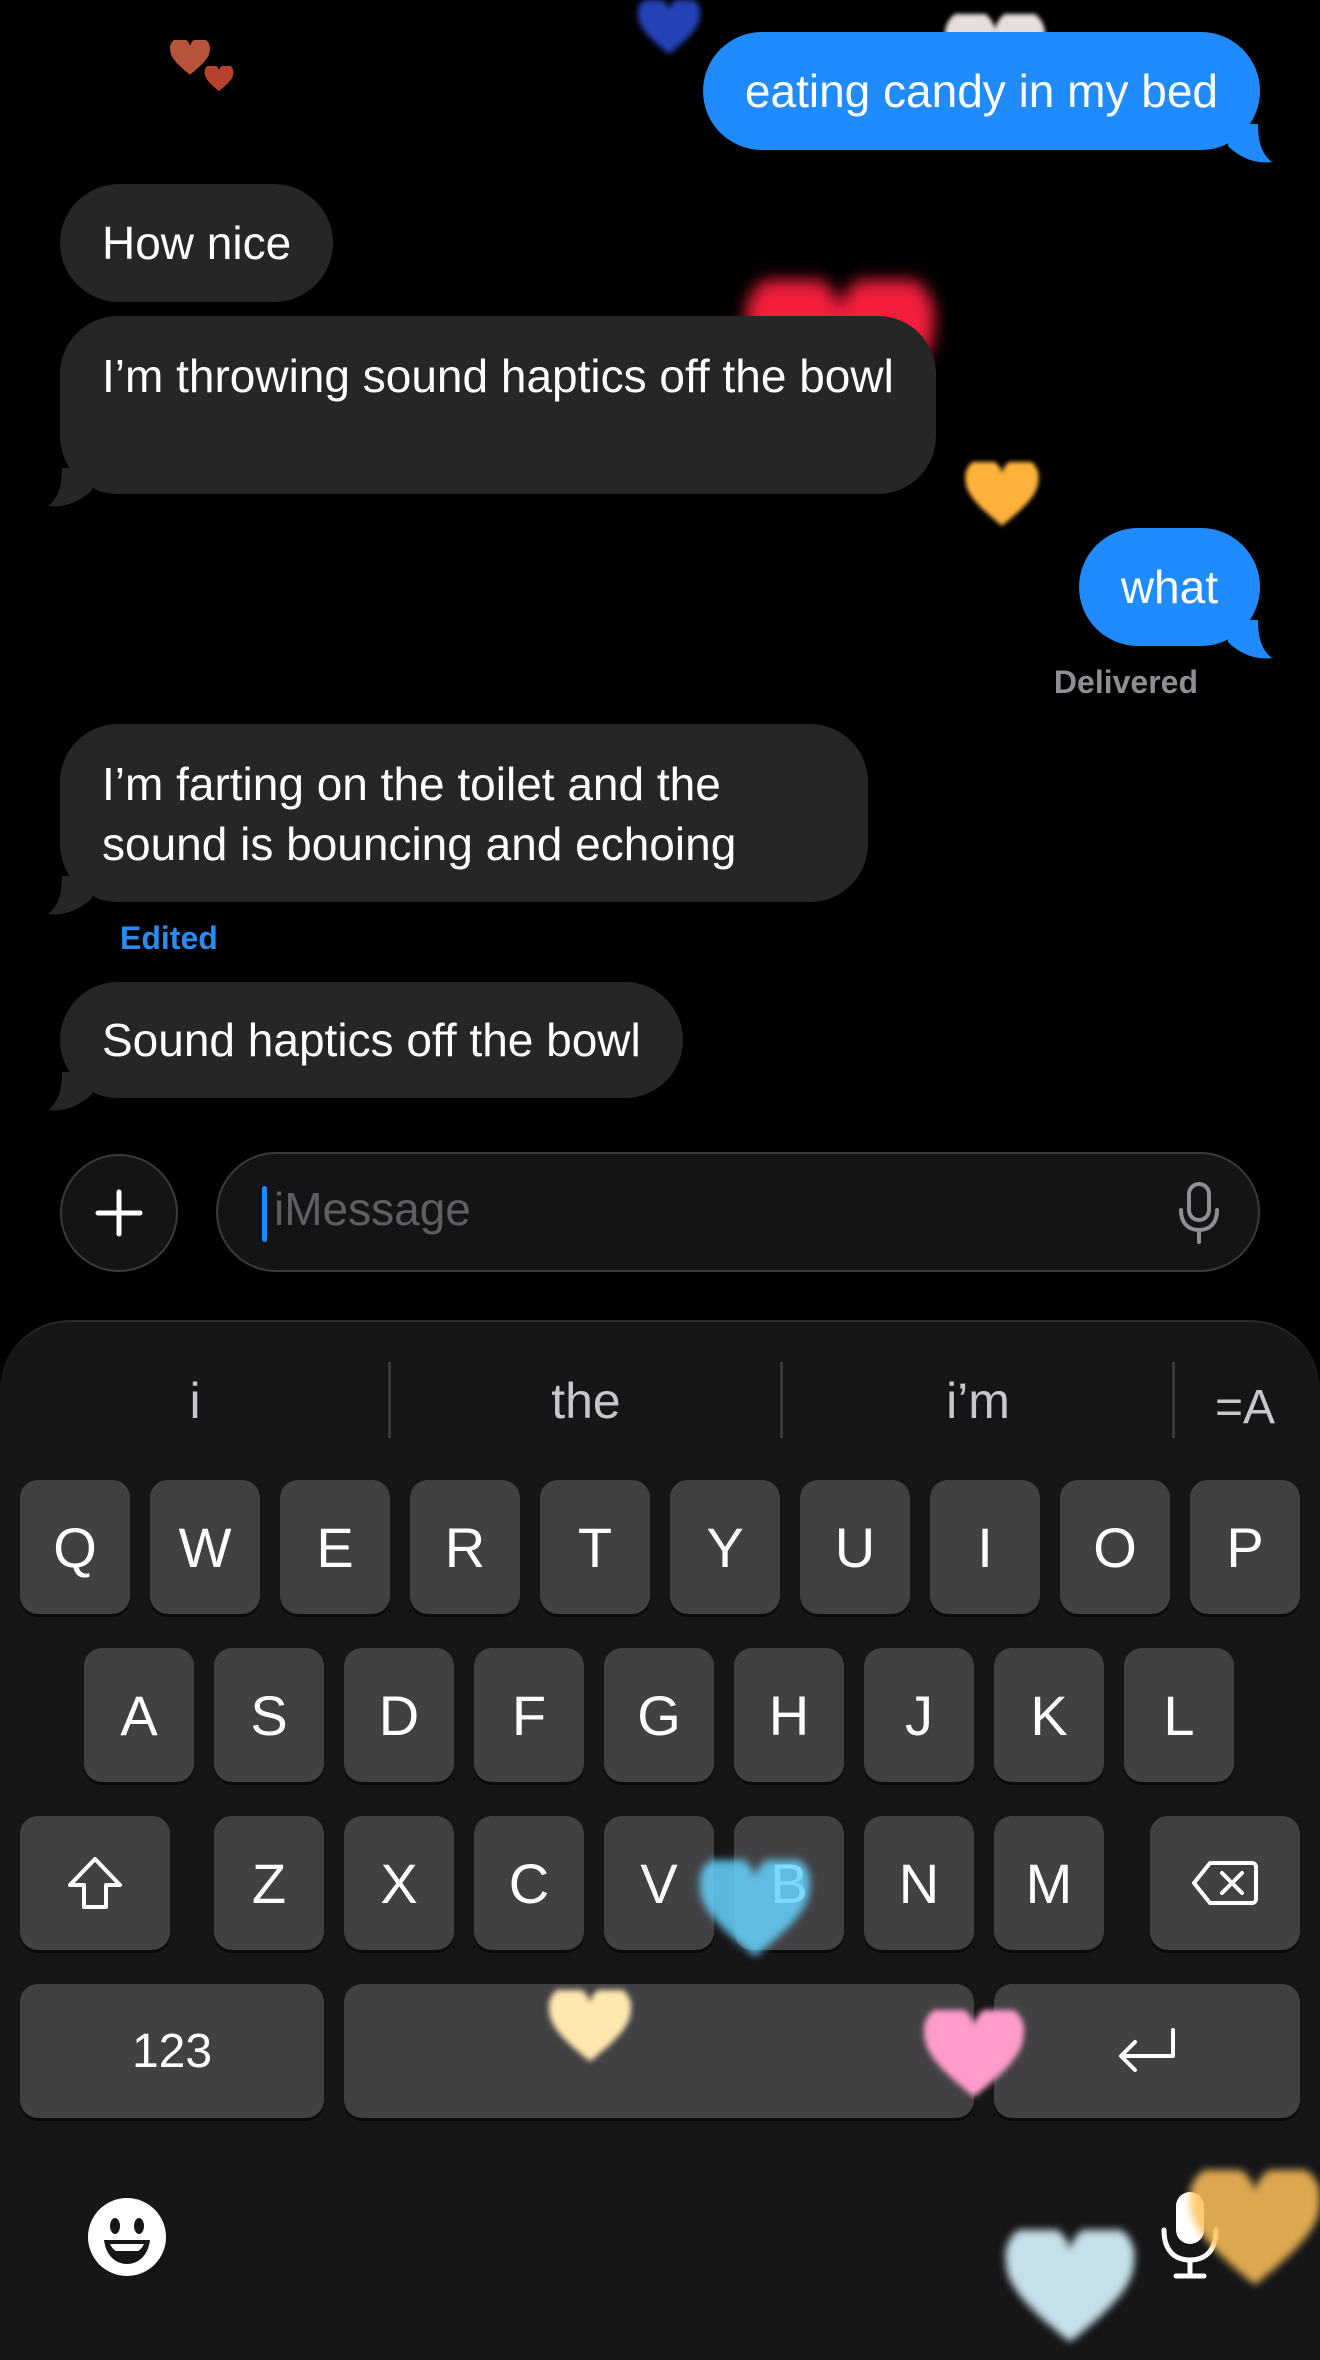 Image resolution: width=1320 pixels, height=2360 pixels. Describe the element at coordinates (75, 1547) in the screenshot. I see `key-q: Q` at that location.